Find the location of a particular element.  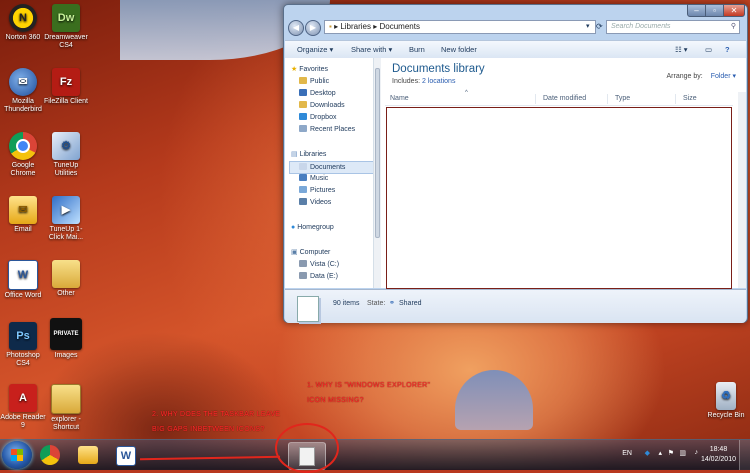

desktop-icon-other: Other is located at coordinates (66, 279).